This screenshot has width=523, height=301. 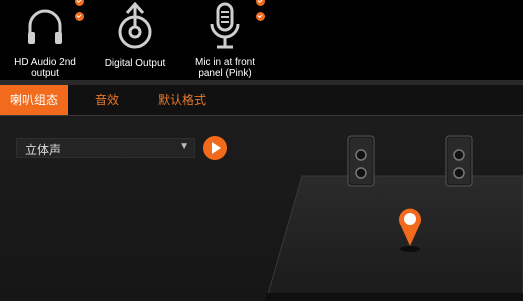 What do you see at coordinates (107, 100) in the screenshot?
I see `tab-sound-effects: 音效` at bounding box center [107, 100].